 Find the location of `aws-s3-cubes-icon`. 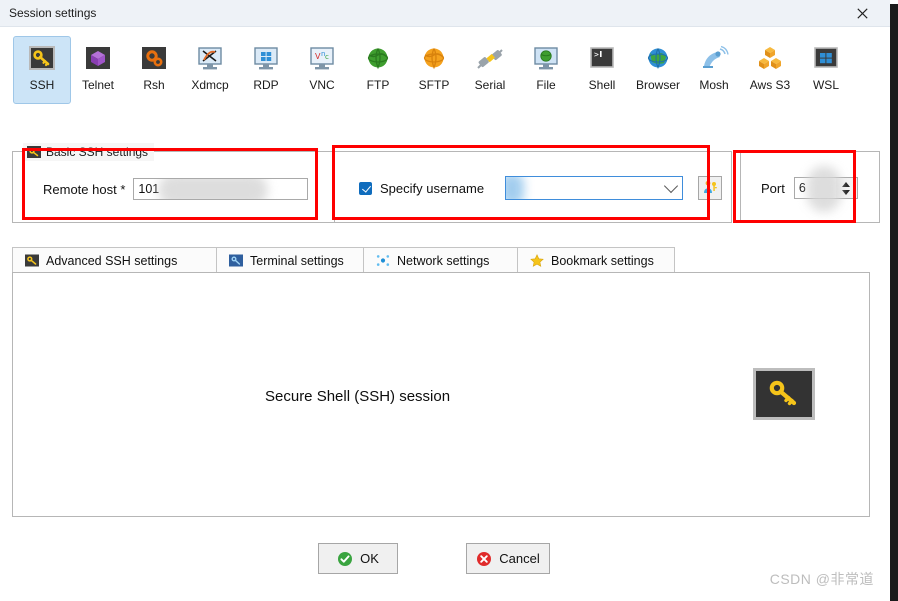

aws-s3-cubes-icon is located at coordinates (770, 59).